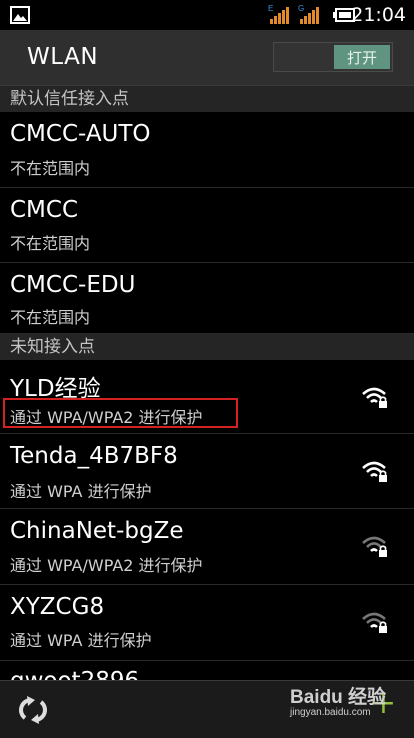 Image resolution: width=414 pixels, height=738 pixels. What do you see at coordinates (207, 15) in the screenshot?
I see `status-bar: E G 21:04` at bounding box center [207, 15].